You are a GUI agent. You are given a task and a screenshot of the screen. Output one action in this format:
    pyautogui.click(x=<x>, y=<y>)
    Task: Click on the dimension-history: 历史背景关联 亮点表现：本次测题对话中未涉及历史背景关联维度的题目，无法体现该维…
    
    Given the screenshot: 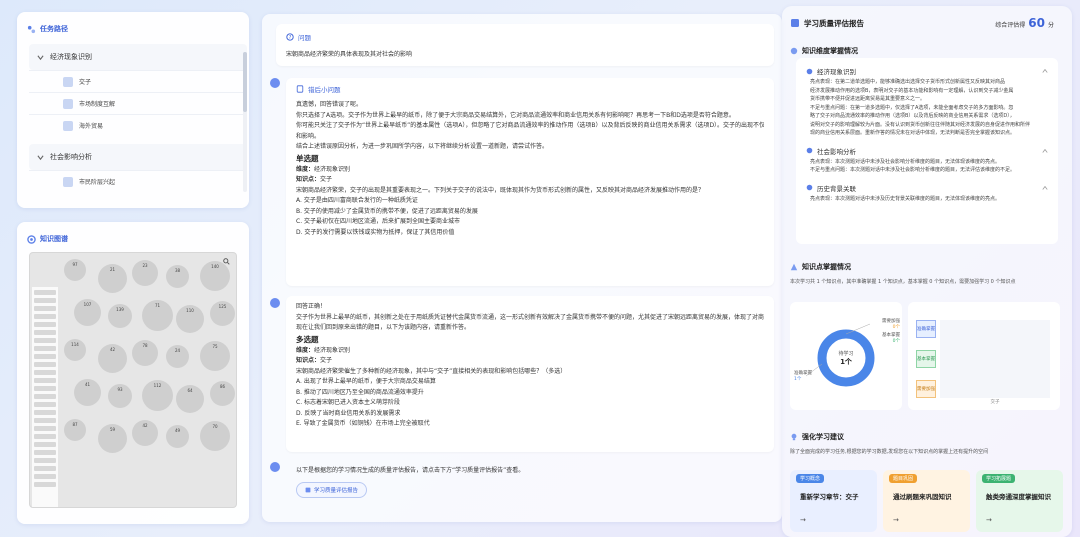 What is the action you would take?
    pyautogui.click(x=927, y=195)
    